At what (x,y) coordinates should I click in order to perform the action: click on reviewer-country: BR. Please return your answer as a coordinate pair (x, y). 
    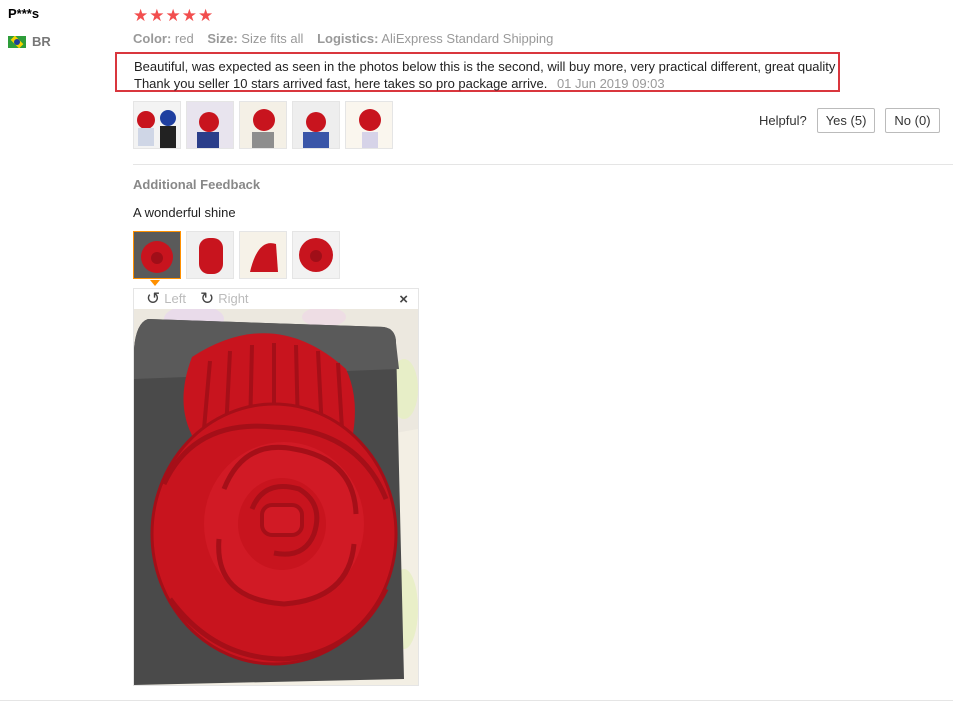
    Looking at the image, I should click on (29, 41).